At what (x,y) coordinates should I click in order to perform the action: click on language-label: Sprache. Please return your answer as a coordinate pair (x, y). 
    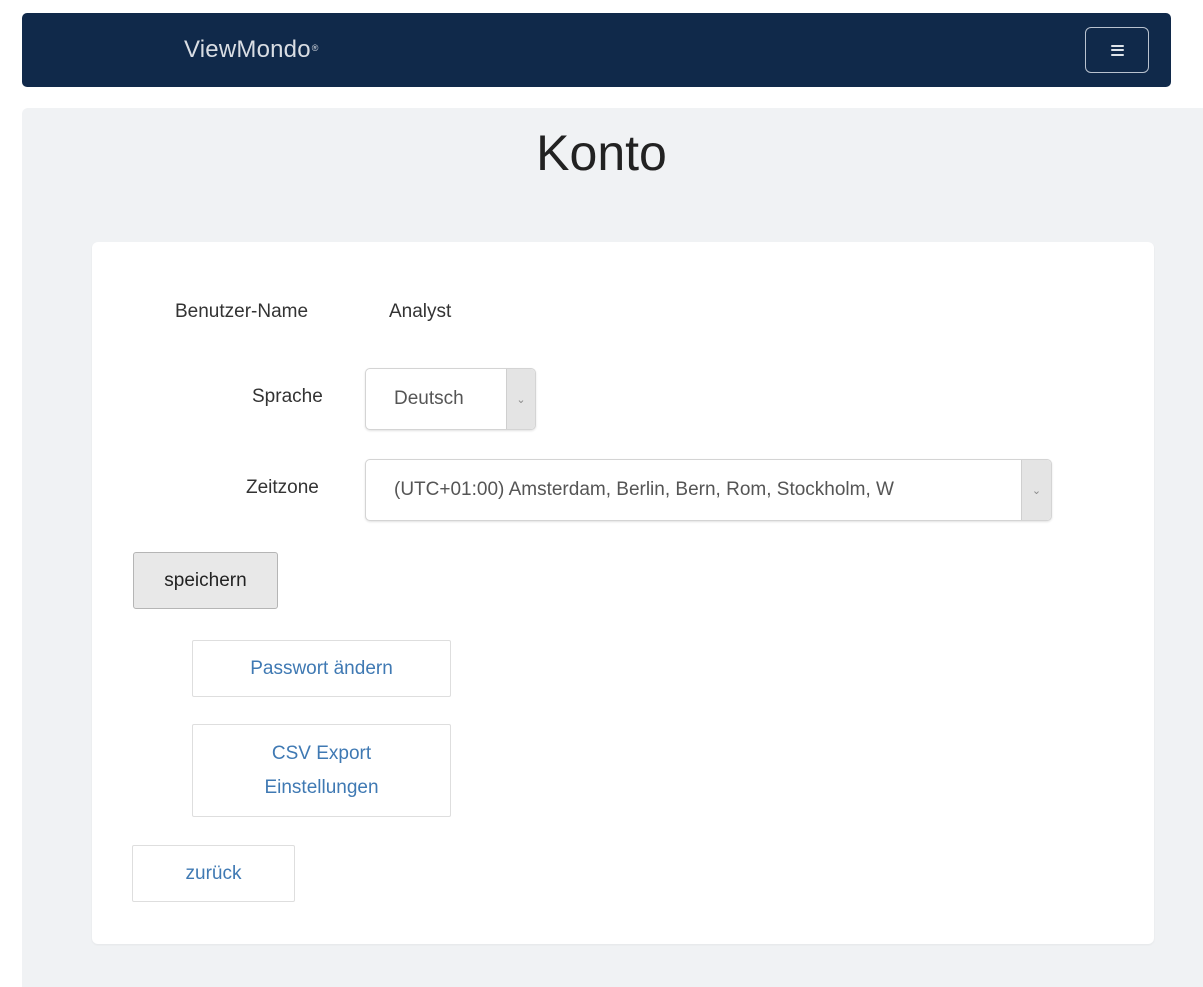
    Looking at the image, I should click on (287, 396).